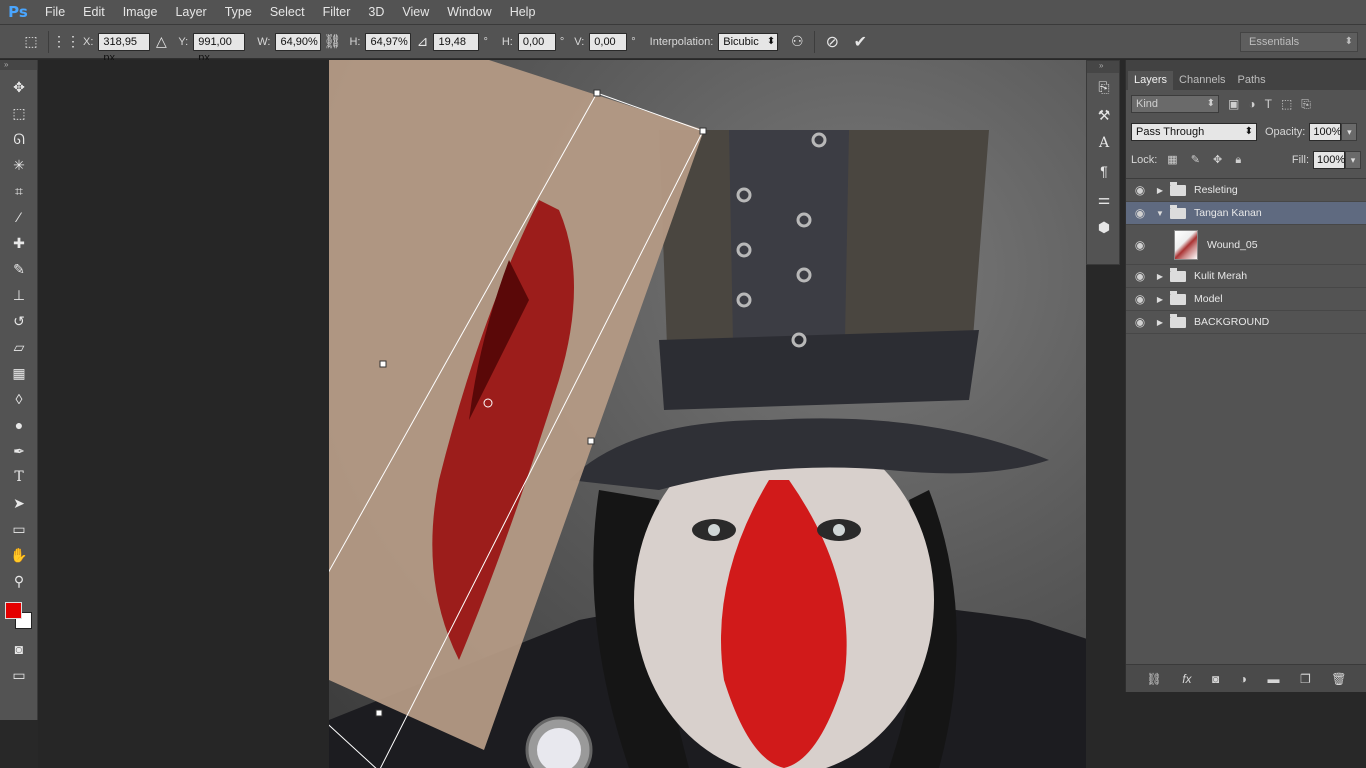 This screenshot has height=768, width=1366. Describe the element at coordinates (19, 555) in the screenshot. I see `hand-tool-icon: ✋` at that location.